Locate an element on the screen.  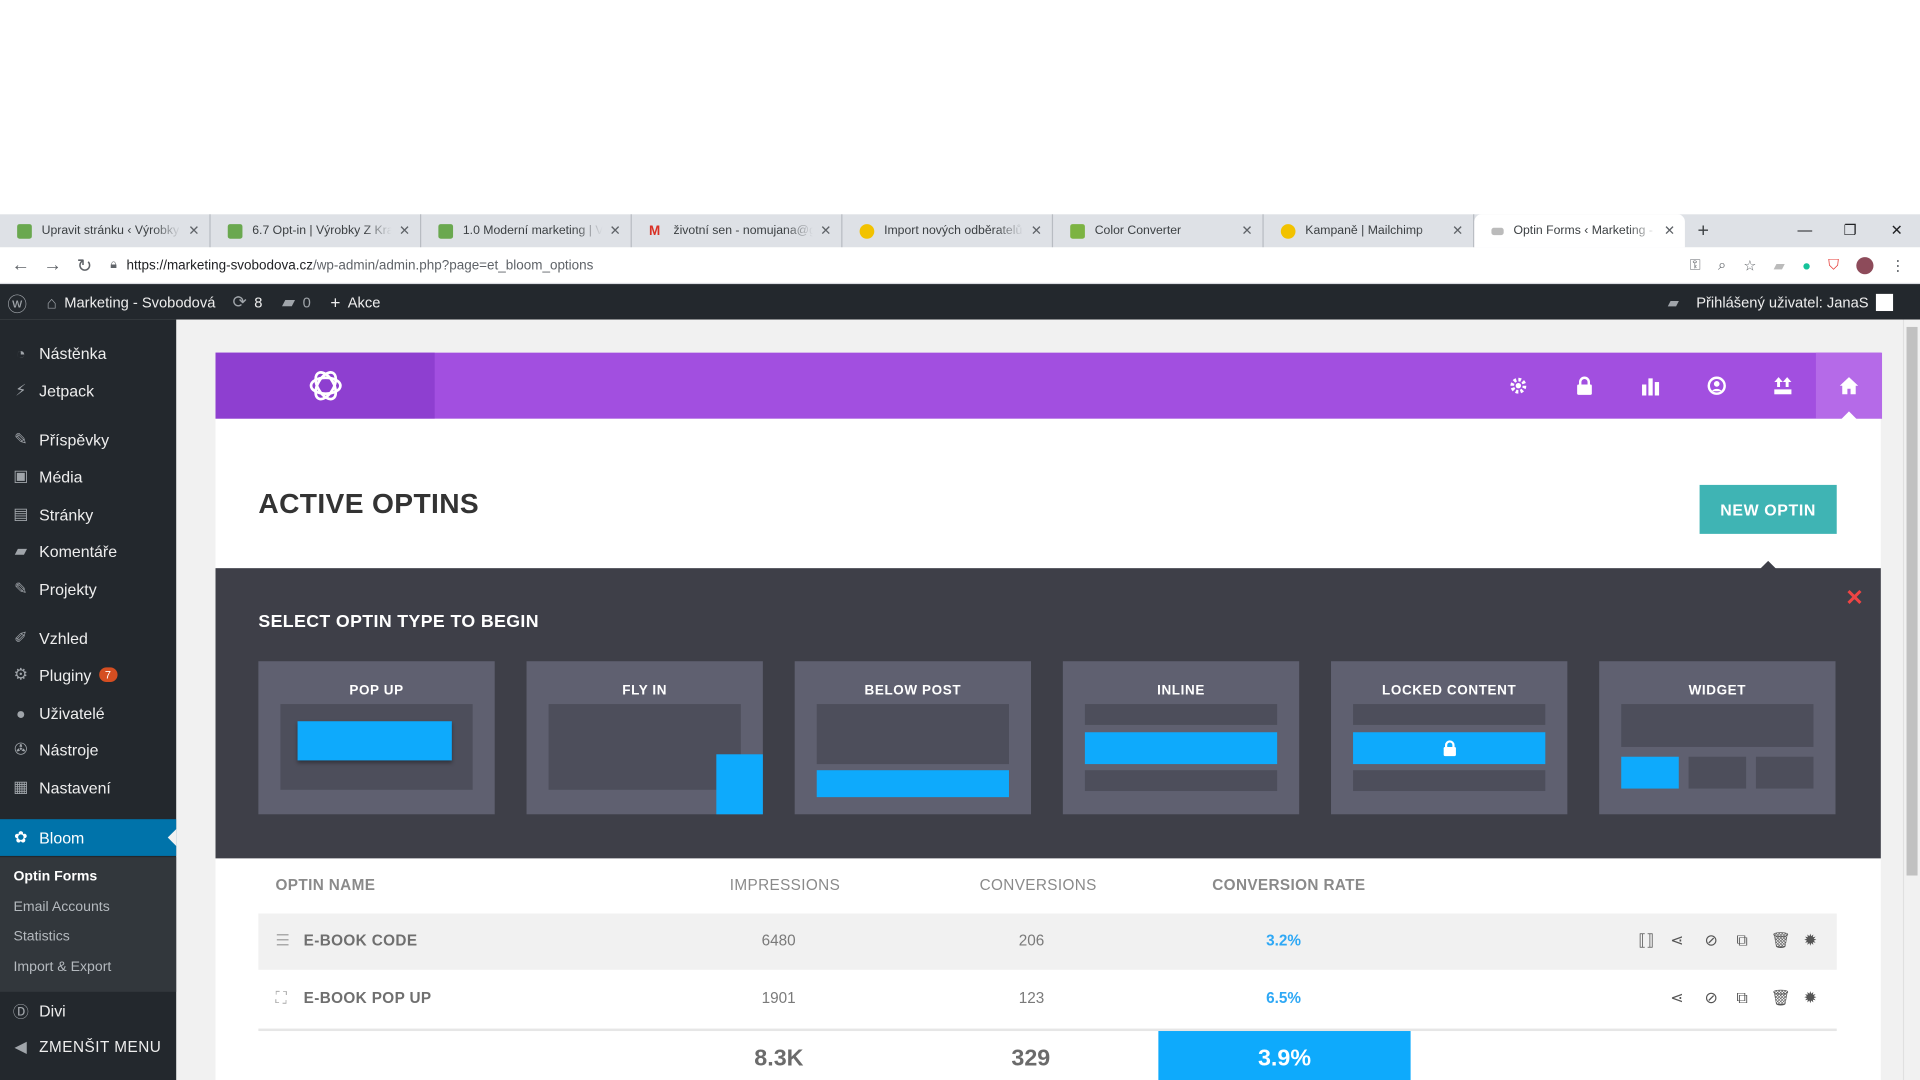
shortcode-icon: ⟦⟧ is located at coordinates (1646, 941).